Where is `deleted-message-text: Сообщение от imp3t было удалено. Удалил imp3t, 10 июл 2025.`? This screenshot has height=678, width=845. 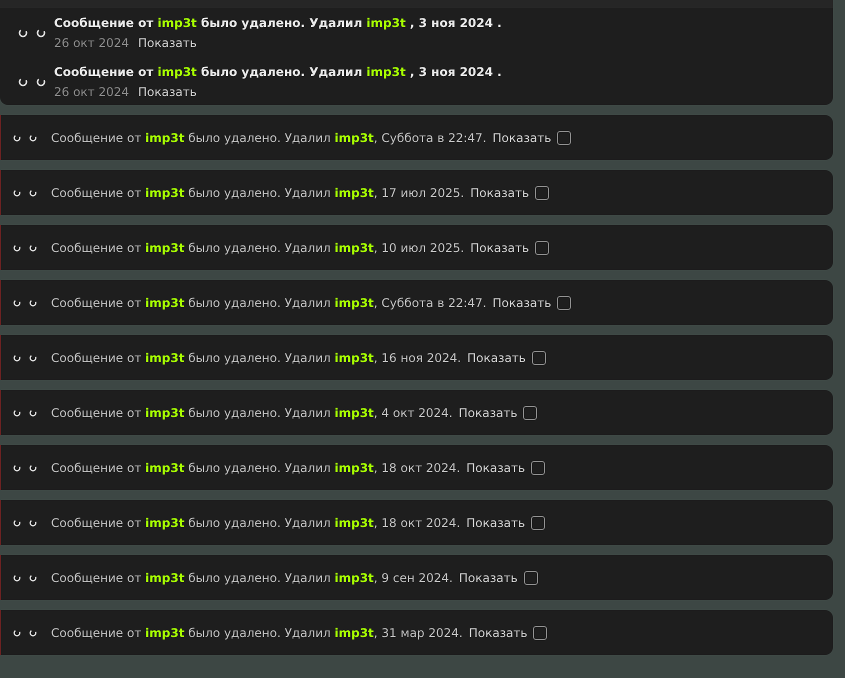
deleted-message-text: Сообщение от imp3t было удалено. Удалил imp3t, 10 июл 2025. is located at coordinates (257, 247).